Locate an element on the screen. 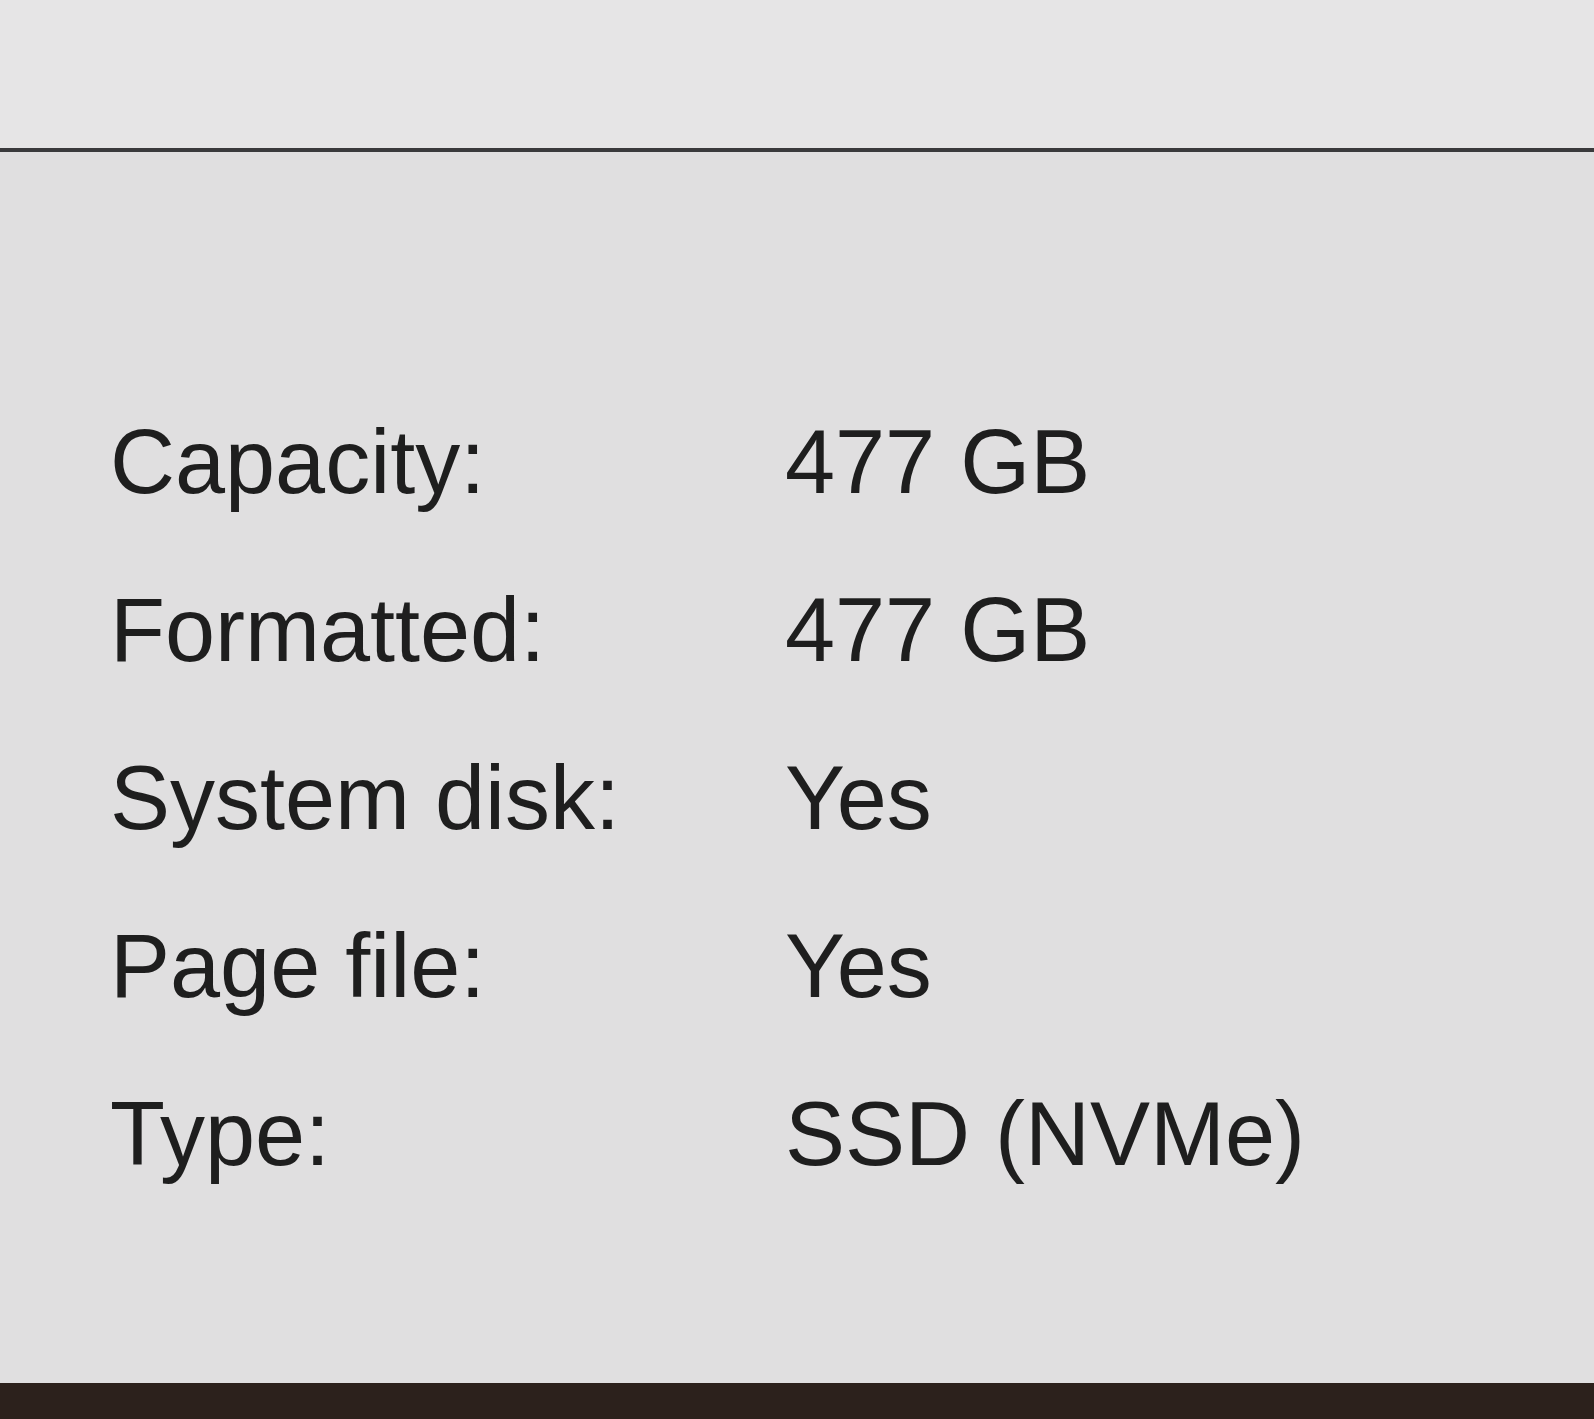 The width and height of the screenshot is (1594, 1419). property-label: Formatted: is located at coordinates (328, 630).